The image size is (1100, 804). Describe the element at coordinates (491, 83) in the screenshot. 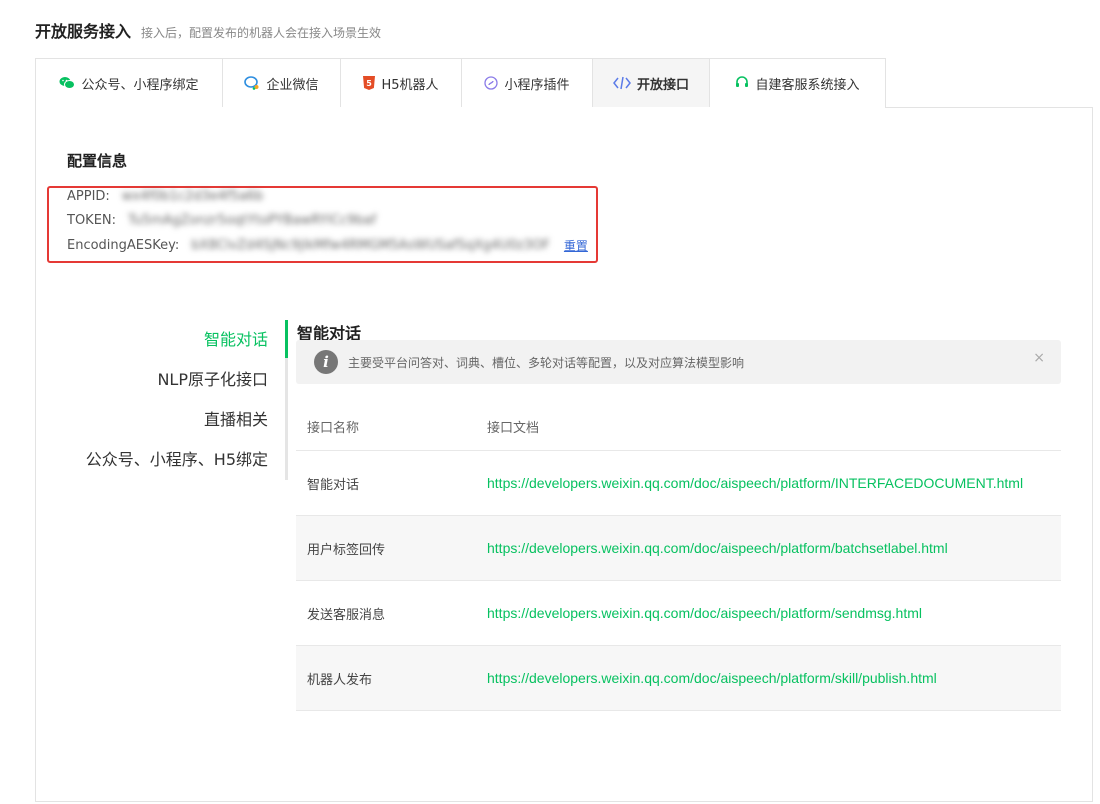

I see `miniprogram-icon` at that location.